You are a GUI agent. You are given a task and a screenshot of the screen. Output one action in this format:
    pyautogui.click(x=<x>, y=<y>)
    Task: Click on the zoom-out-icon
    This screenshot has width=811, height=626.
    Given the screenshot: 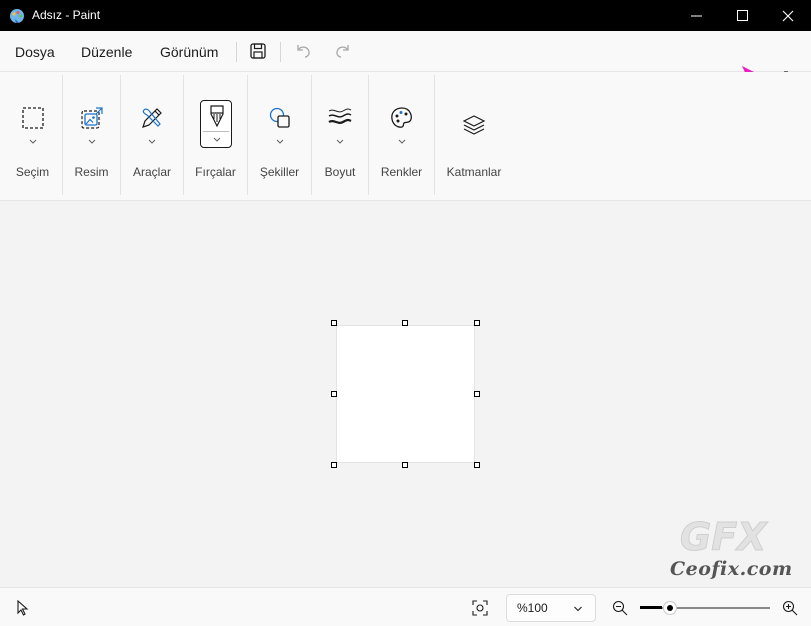 What is the action you would take?
    pyautogui.click(x=620, y=608)
    